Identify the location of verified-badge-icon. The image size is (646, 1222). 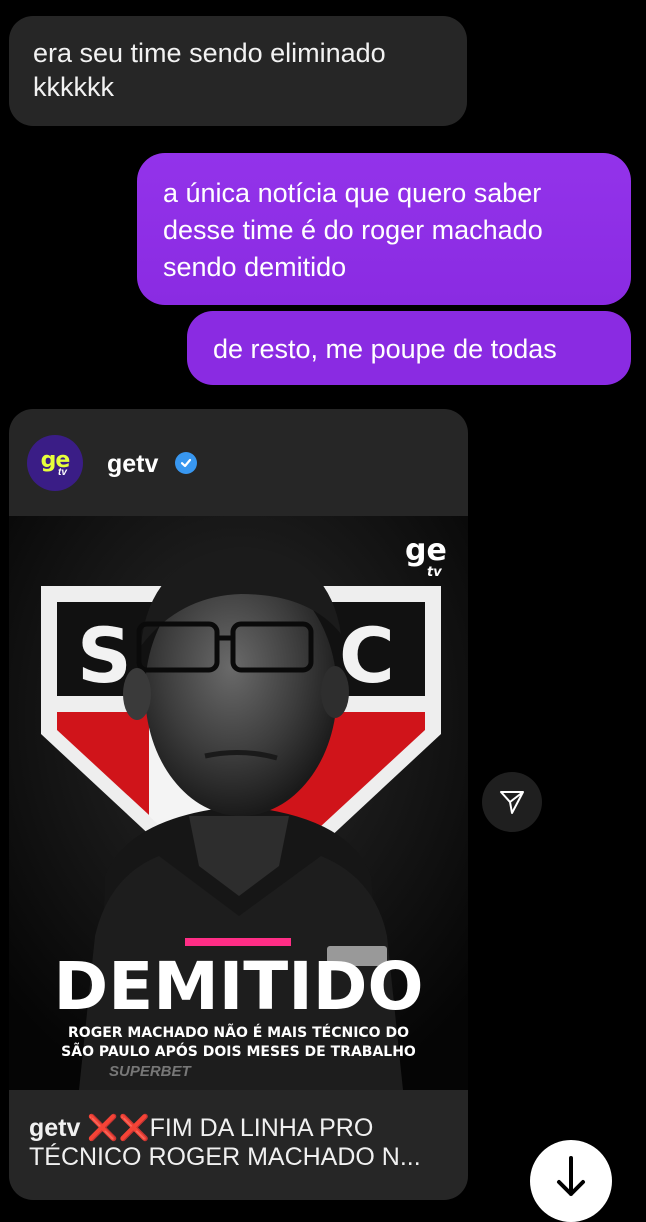
(186, 463).